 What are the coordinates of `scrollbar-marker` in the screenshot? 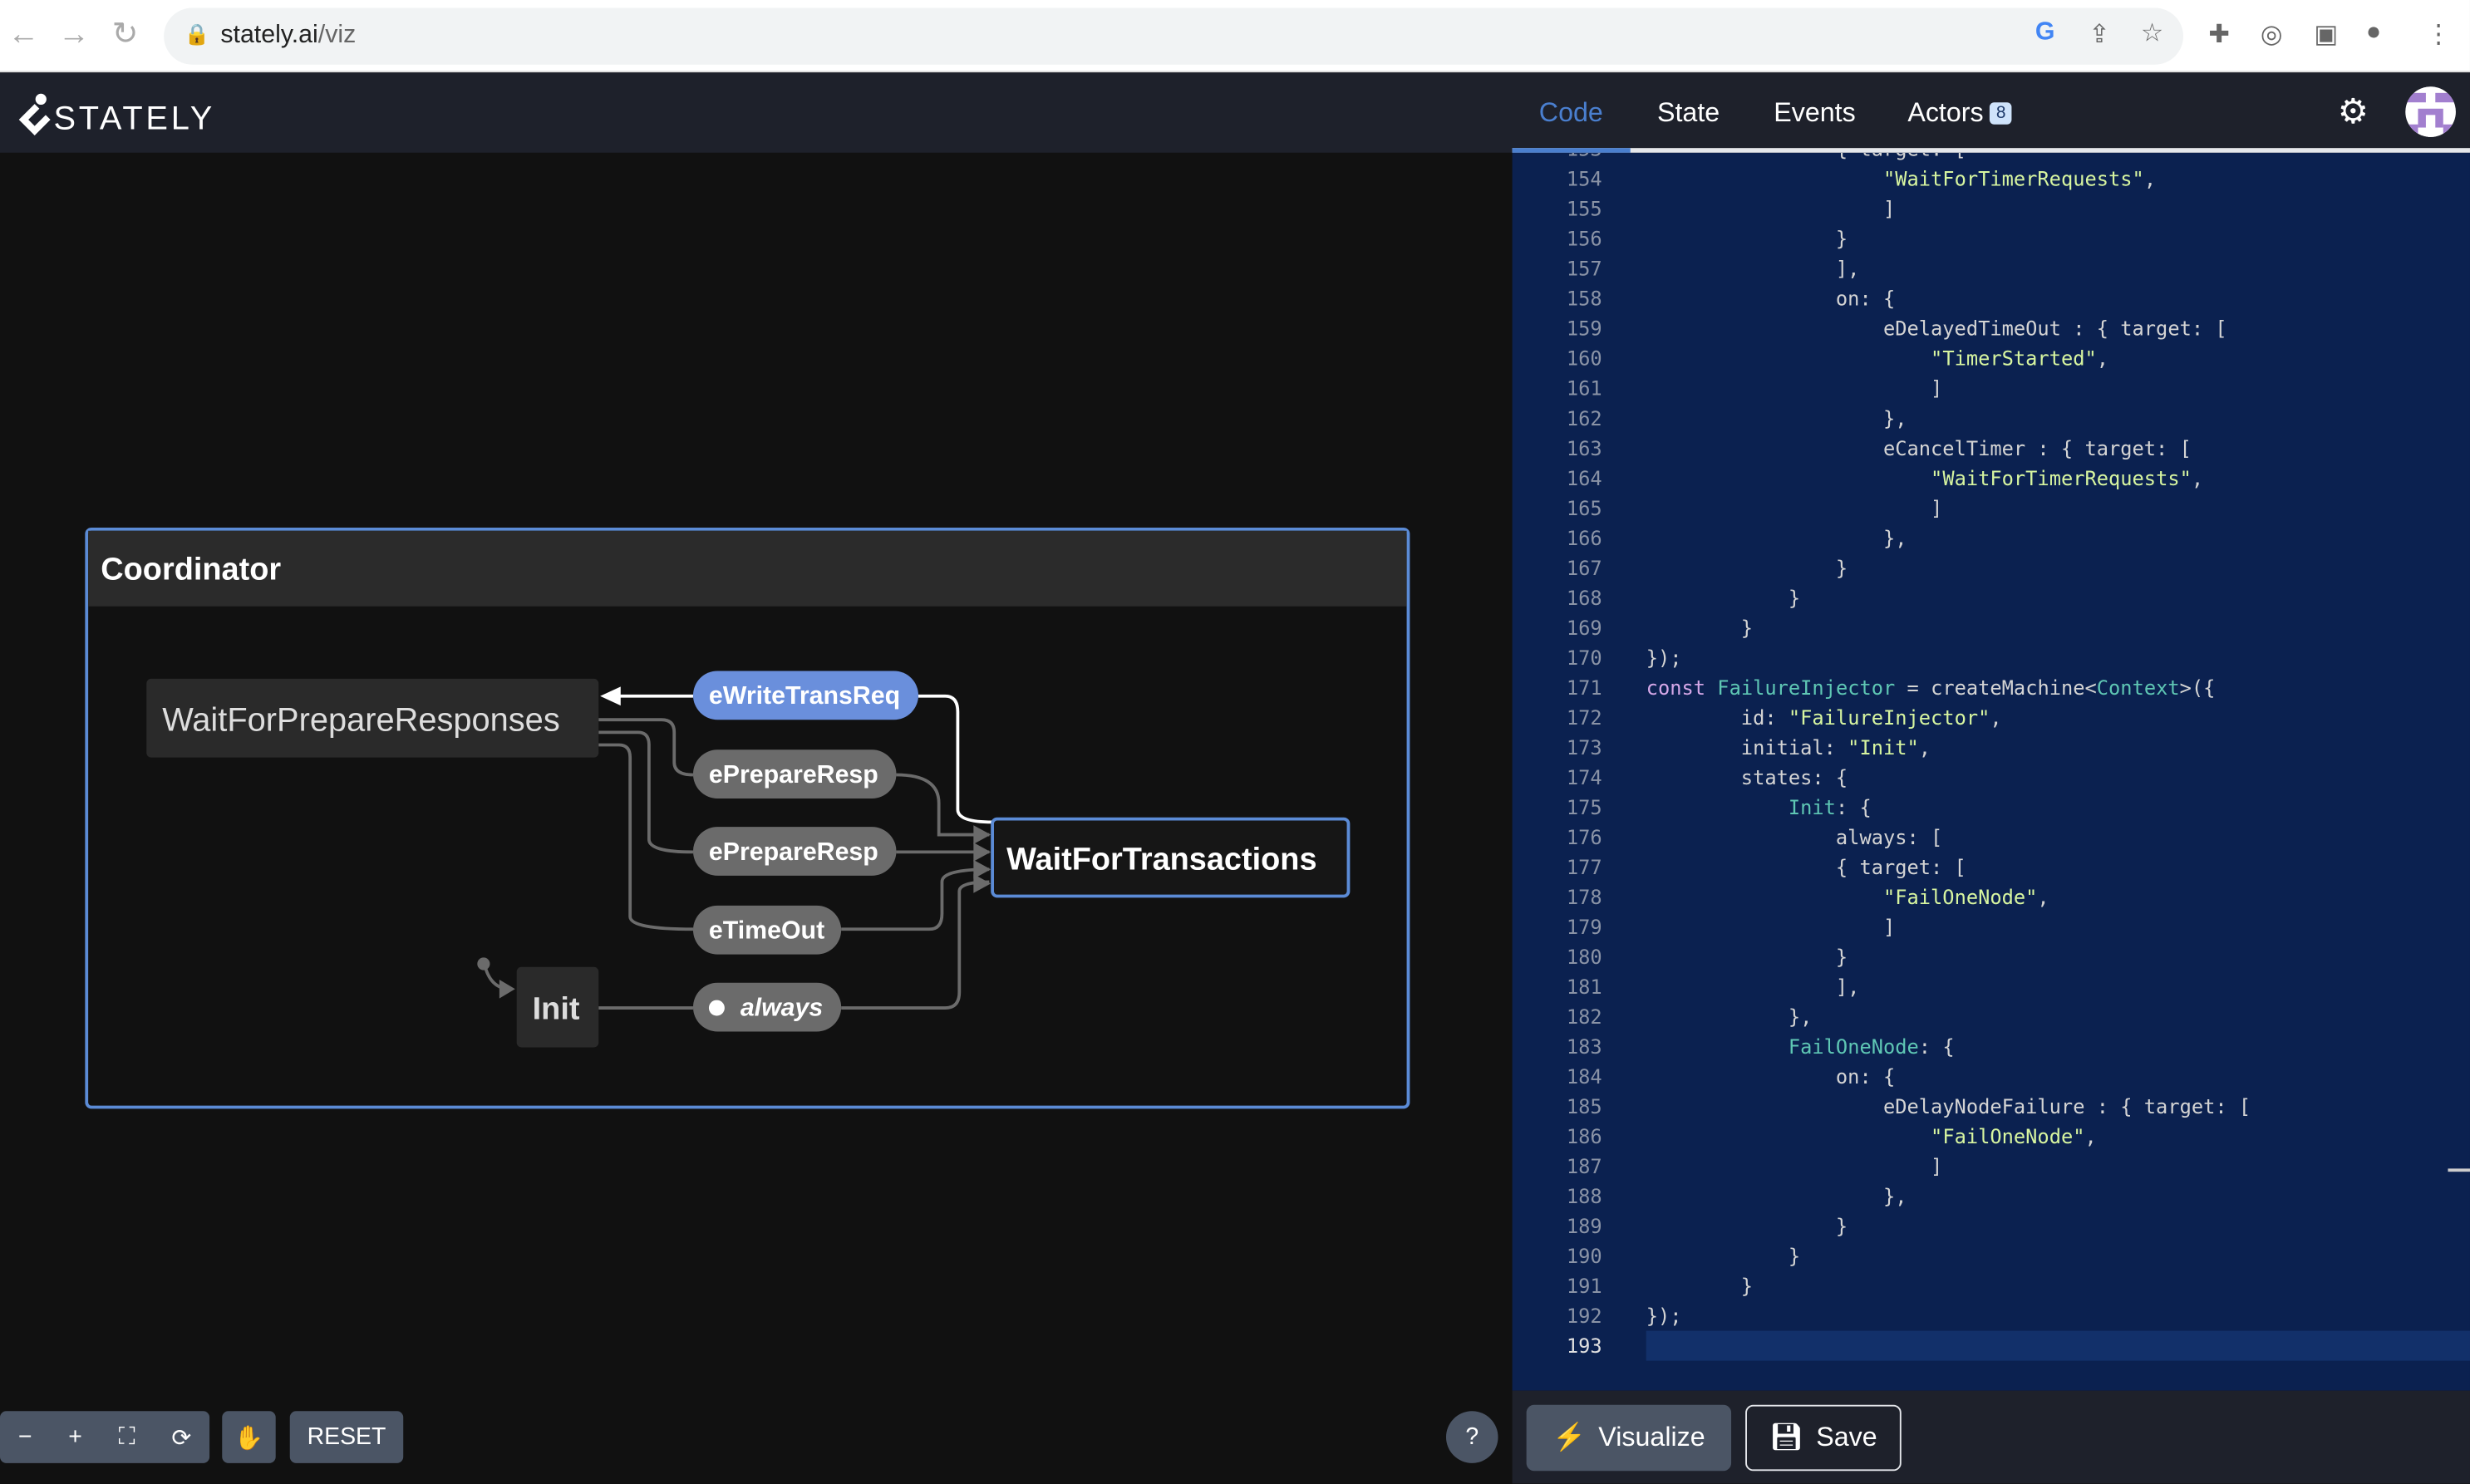 It's located at (2459, 1170).